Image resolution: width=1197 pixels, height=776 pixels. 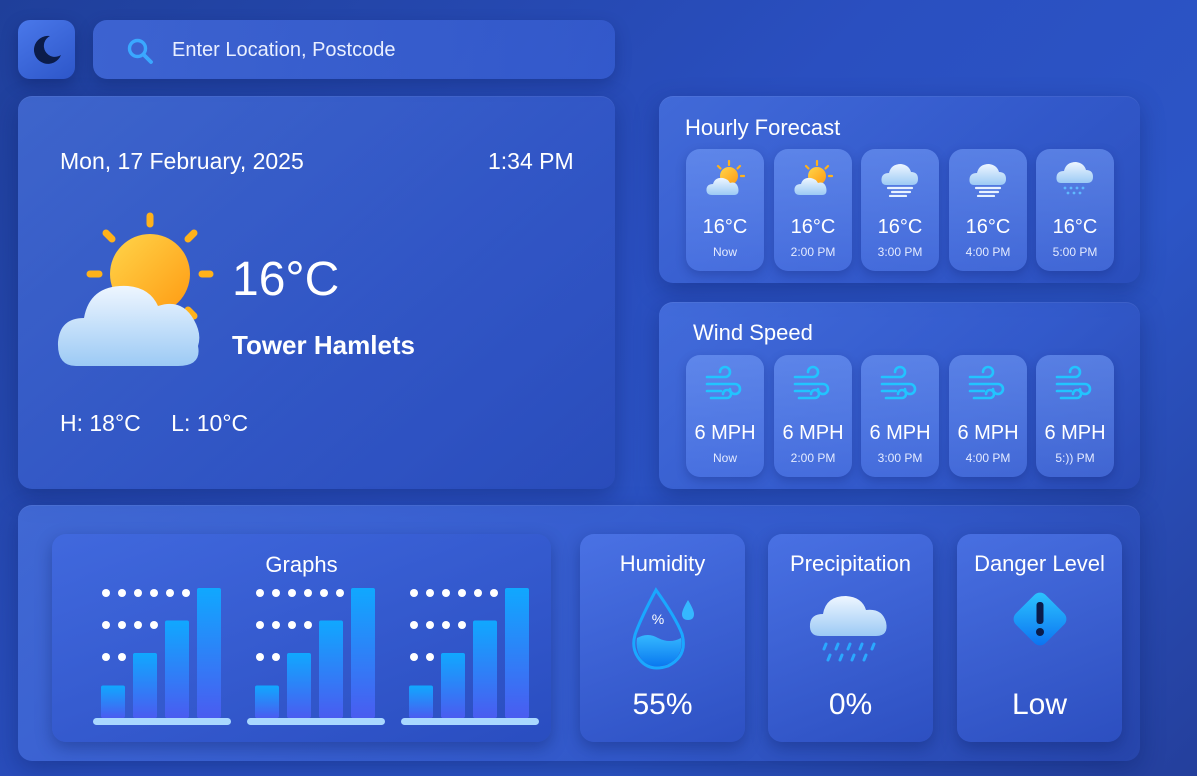 What do you see at coordinates (1039, 619) in the screenshot?
I see `warning-diamond-icon` at bounding box center [1039, 619].